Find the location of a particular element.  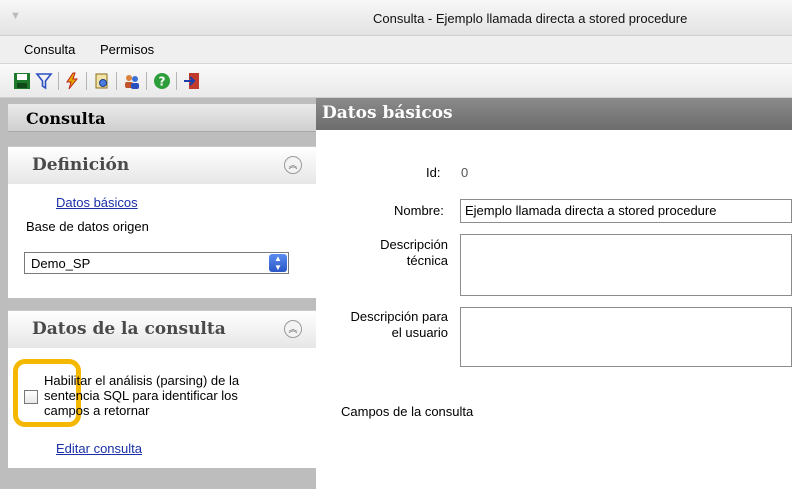

id-label: Id: is located at coordinates (433, 172).